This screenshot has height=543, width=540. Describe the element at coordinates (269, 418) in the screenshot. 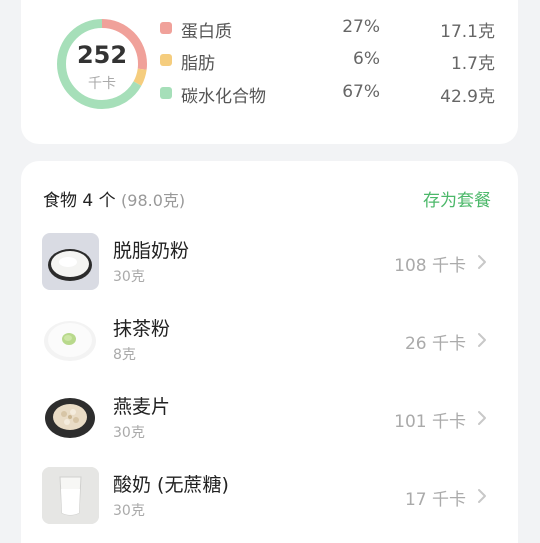

I see `food-item-oat-flakes: 燕麦片 30克 101 千卡` at that location.